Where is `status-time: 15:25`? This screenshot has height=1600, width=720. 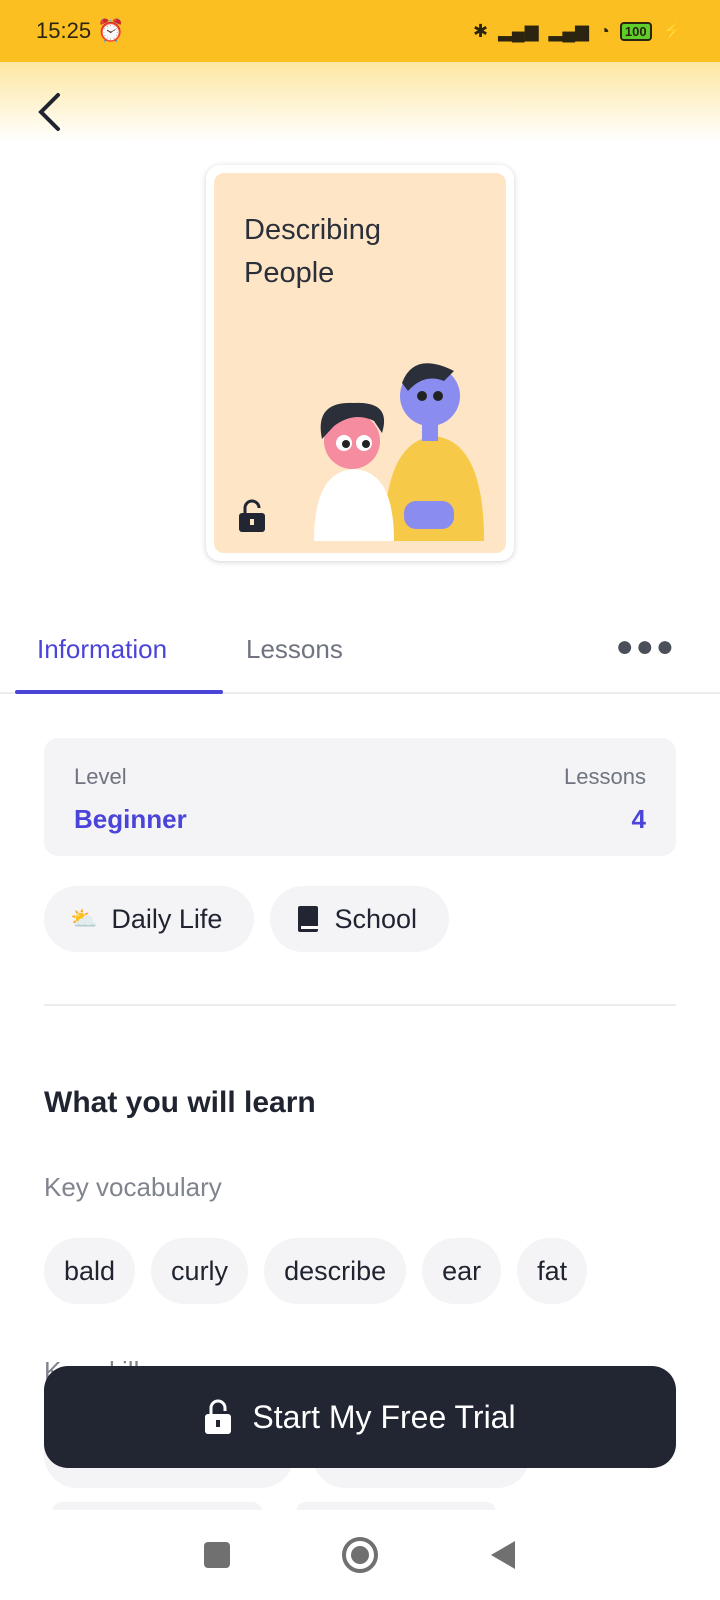
status-time: 15:25 is located at coordinates (64, 30).